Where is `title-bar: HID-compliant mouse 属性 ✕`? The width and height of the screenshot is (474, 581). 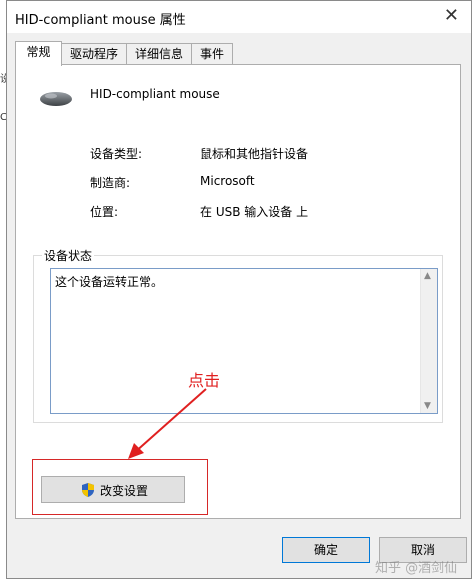 title-bar: HID-compliant mouse 属性 ✕ is located at coordinates (239, 17).